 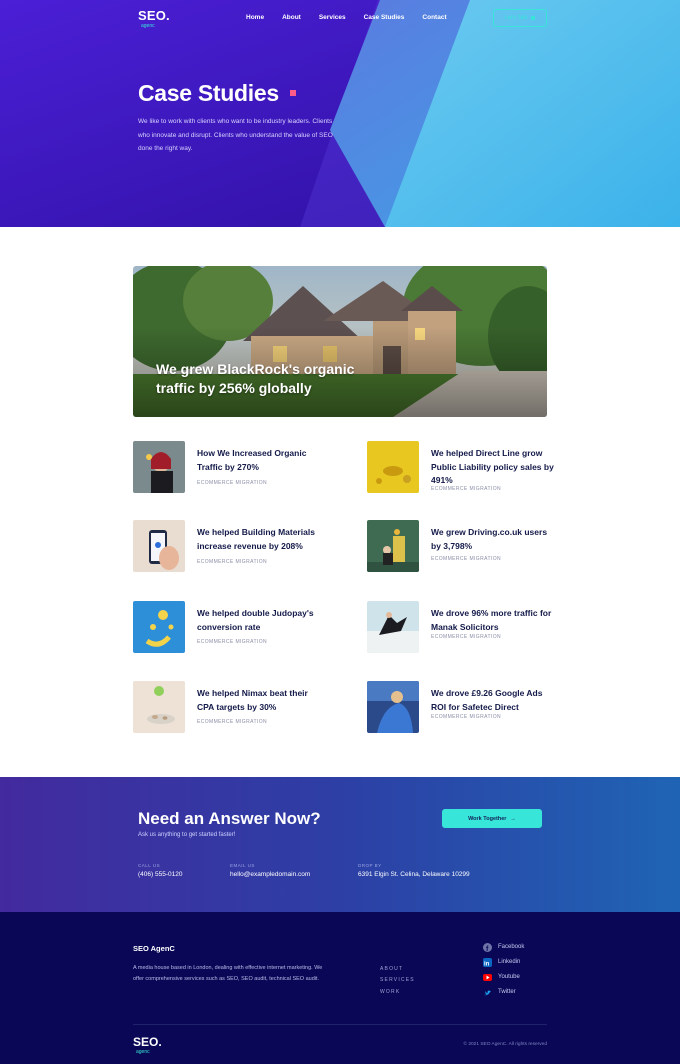 What do you see at coordinates (355, 17) in the screenshot?
I see `main-nav: Home About Services Case Studies Contact` at bounding box center [355, 17].